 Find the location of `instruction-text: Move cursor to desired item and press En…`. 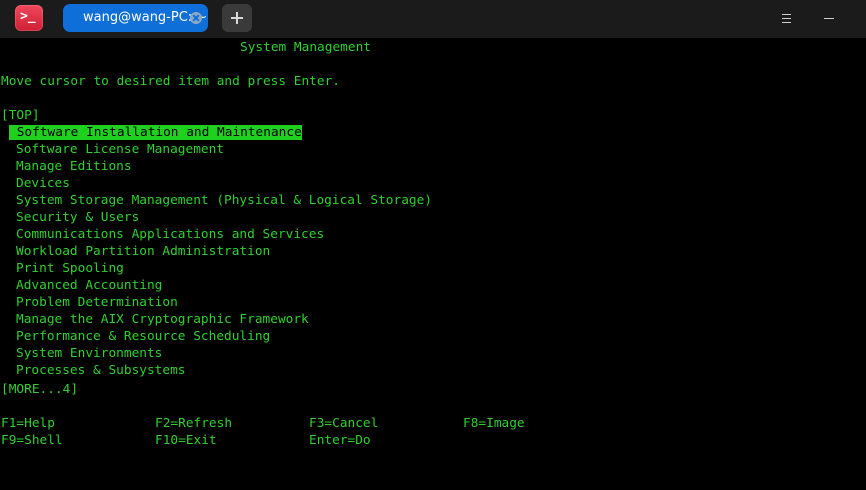

instruction-text: Move cursor to desired item and press En… is located at coordinates (170, 81).